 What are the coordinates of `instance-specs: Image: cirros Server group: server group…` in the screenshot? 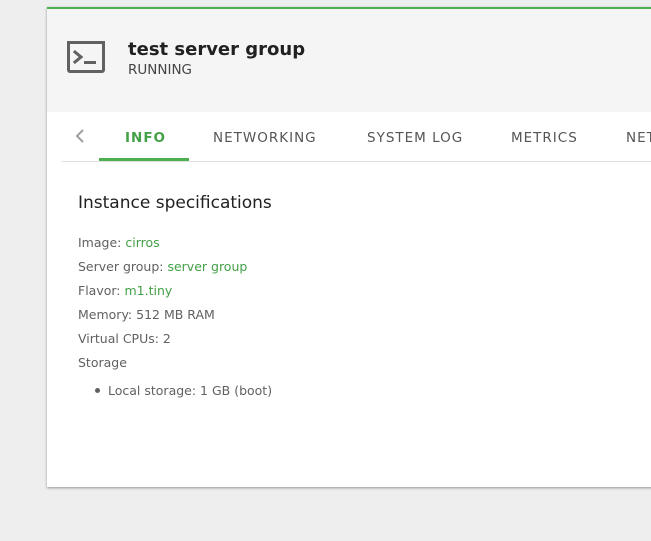 It's located at (162, 305).